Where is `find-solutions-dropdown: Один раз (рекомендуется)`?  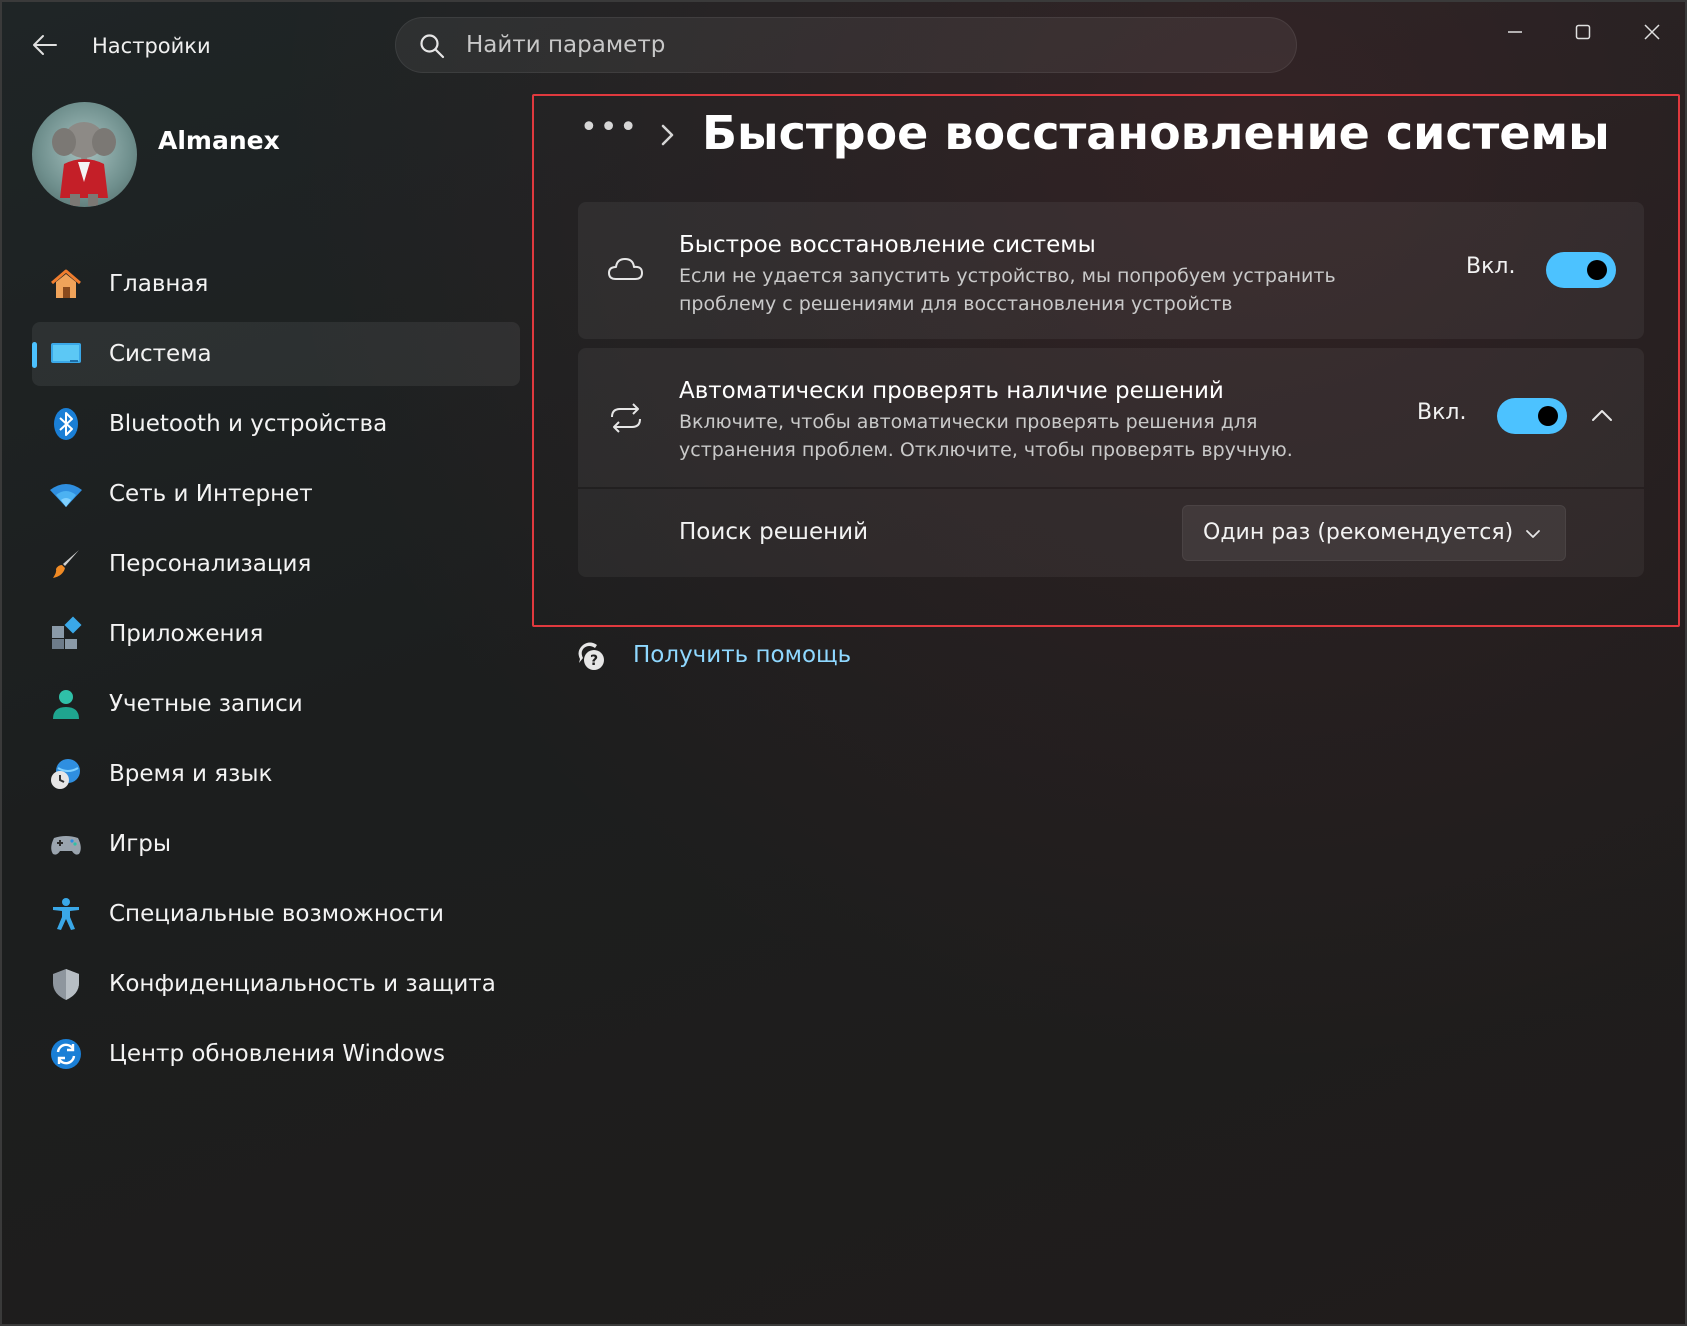 find-solutions-dropdown: Один раз (рекомендуется) is located at coordinates (1374, 533).